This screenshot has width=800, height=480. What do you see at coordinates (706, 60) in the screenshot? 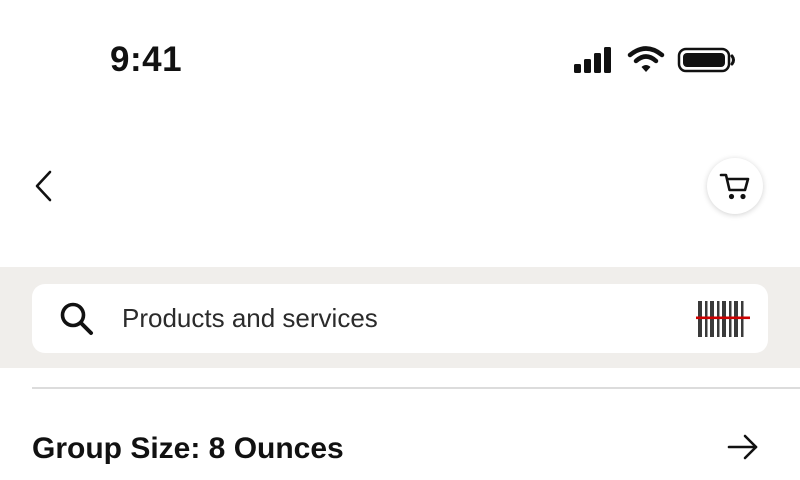
I see `battery-icon` at bounding box center [706, 60].